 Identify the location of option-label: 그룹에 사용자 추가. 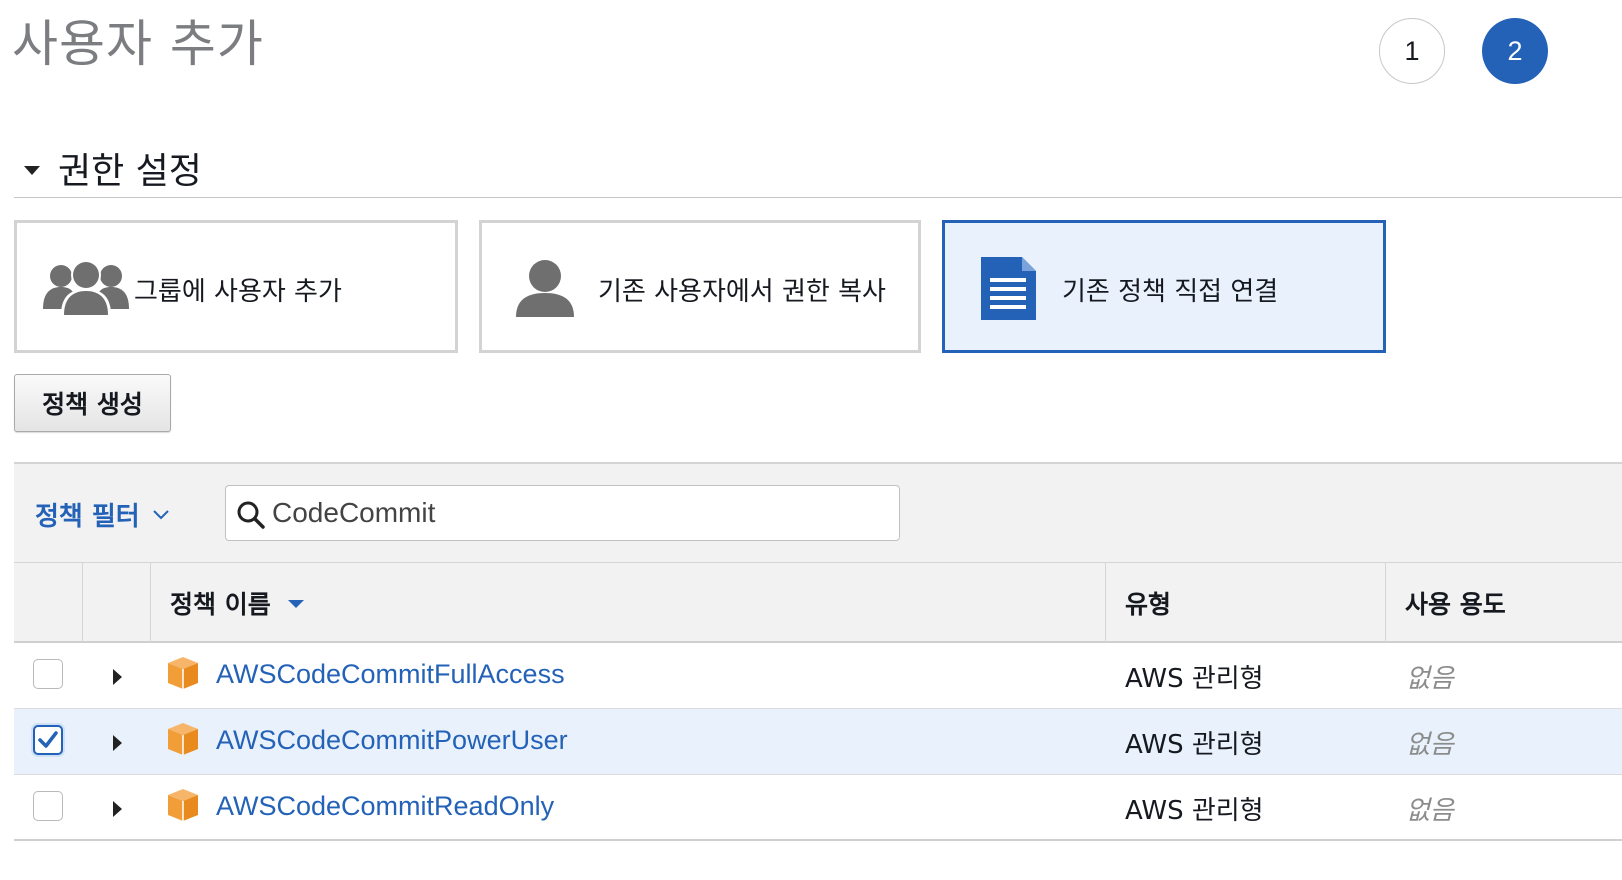
(238, 292).